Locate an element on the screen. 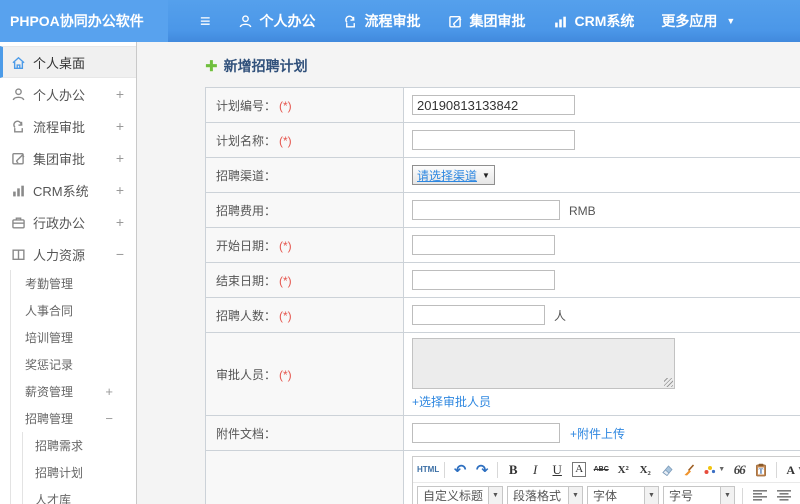  sidebar-item-recruit-demand: 招聘需求 is located at coordinates (79, 445).